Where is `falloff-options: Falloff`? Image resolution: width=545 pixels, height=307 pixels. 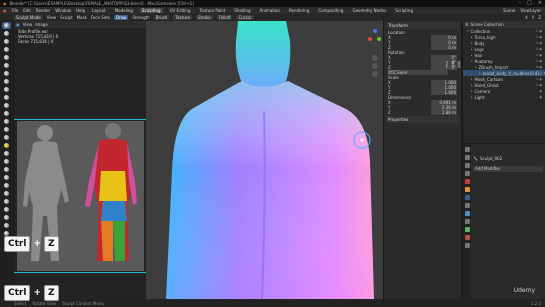
falloff-options: Falloff is located at coordinates (224, 17).